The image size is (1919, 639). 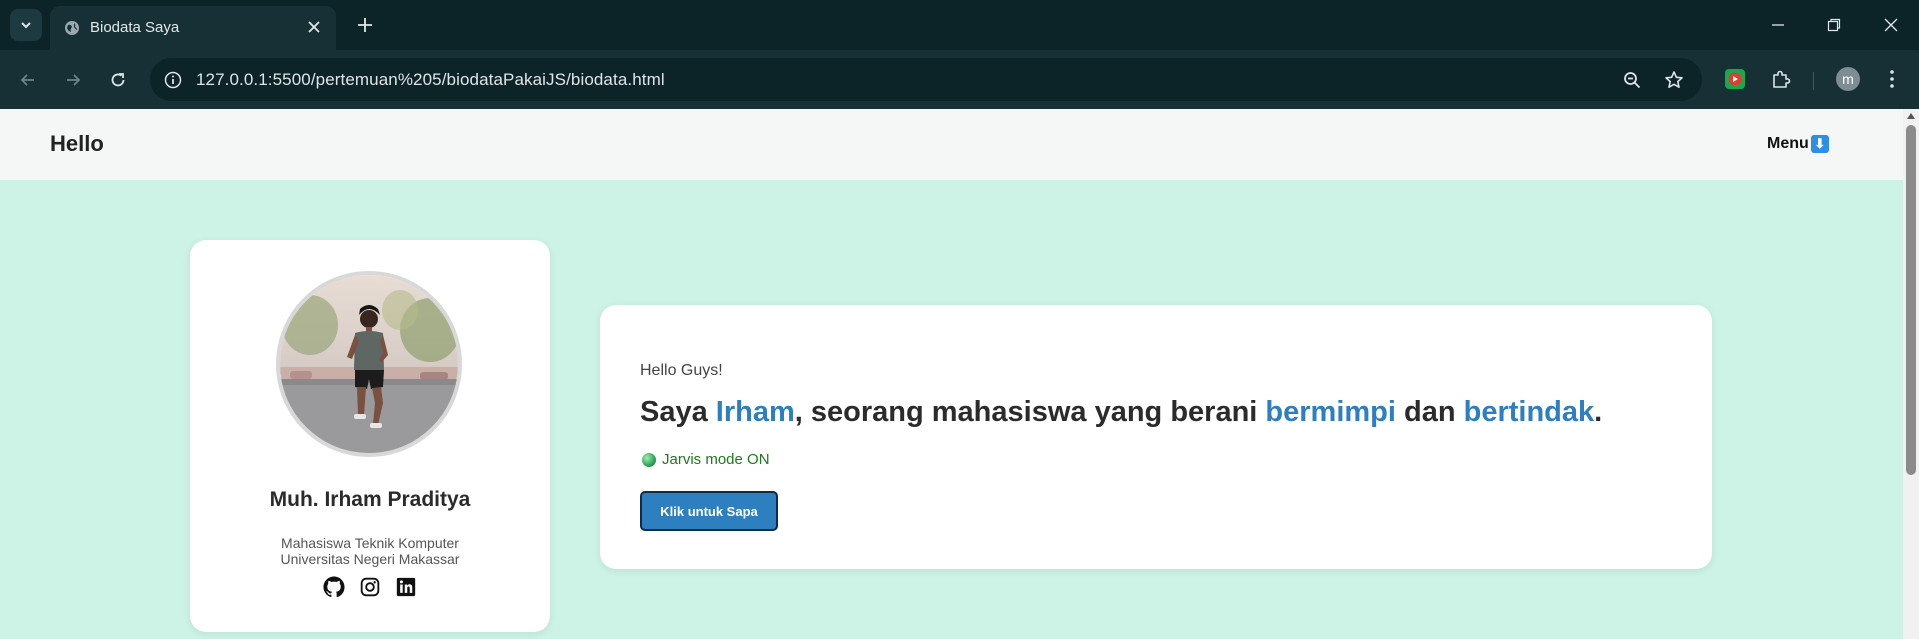 I want to click on headline-part: , seorang mahasiswa yang berani, so click(x=1030, y=412).